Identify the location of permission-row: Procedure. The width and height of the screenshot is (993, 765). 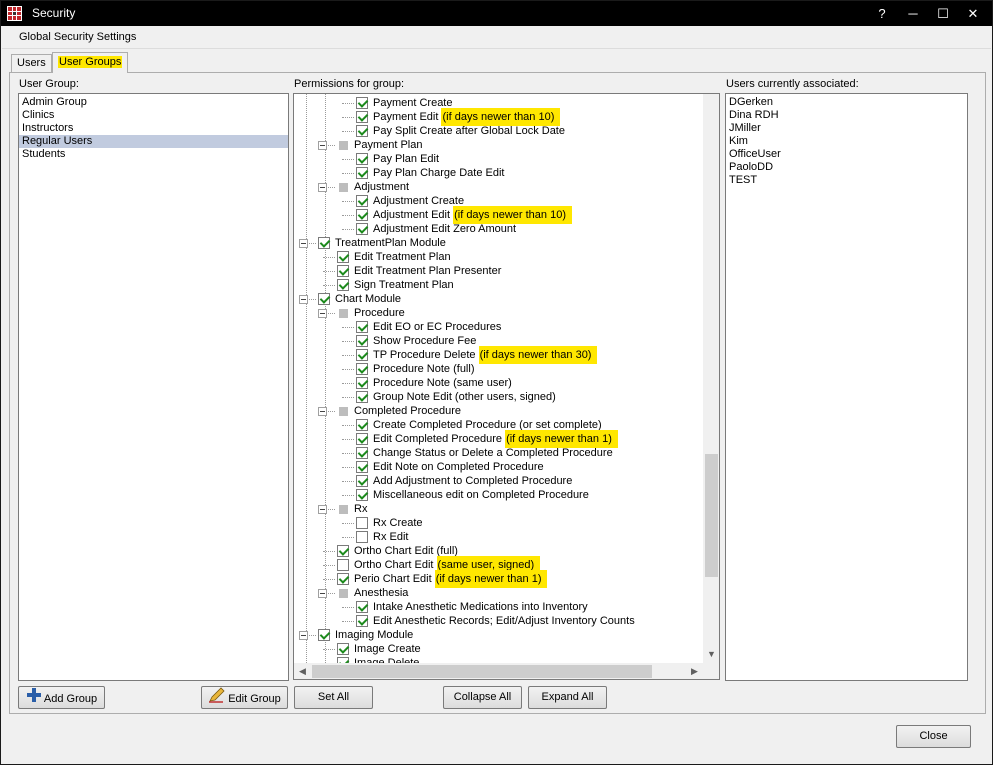
(498, 313).